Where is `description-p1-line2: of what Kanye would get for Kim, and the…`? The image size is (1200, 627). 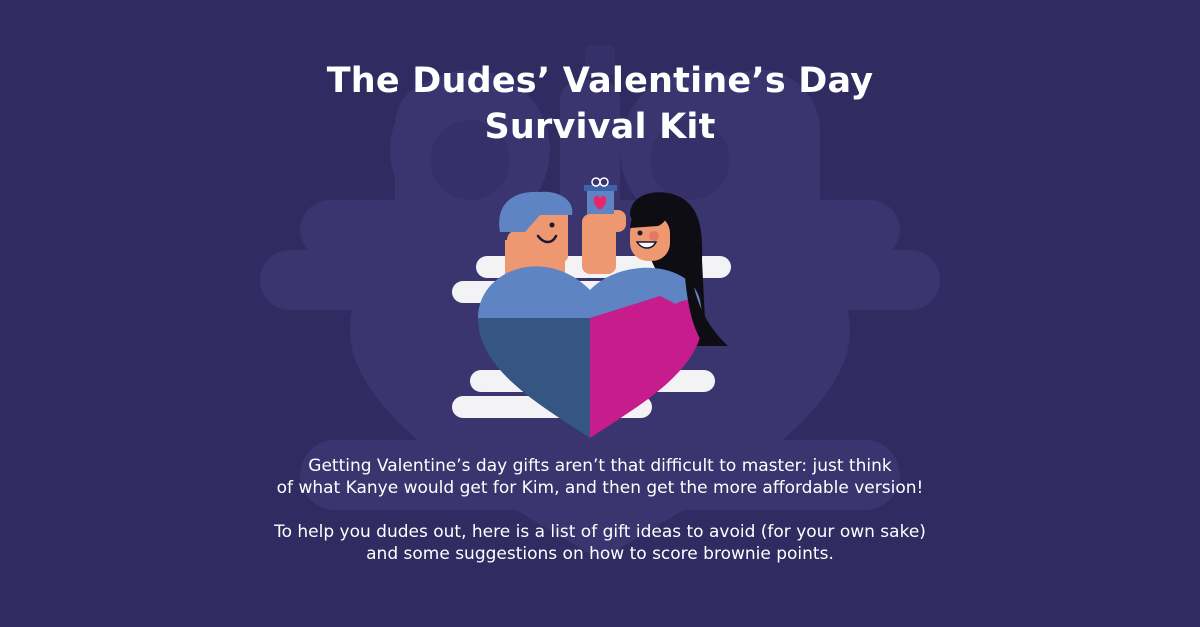 description-p1-line2: of what Kanye would get for Kim, and the… is located at coordinates (600, 488).